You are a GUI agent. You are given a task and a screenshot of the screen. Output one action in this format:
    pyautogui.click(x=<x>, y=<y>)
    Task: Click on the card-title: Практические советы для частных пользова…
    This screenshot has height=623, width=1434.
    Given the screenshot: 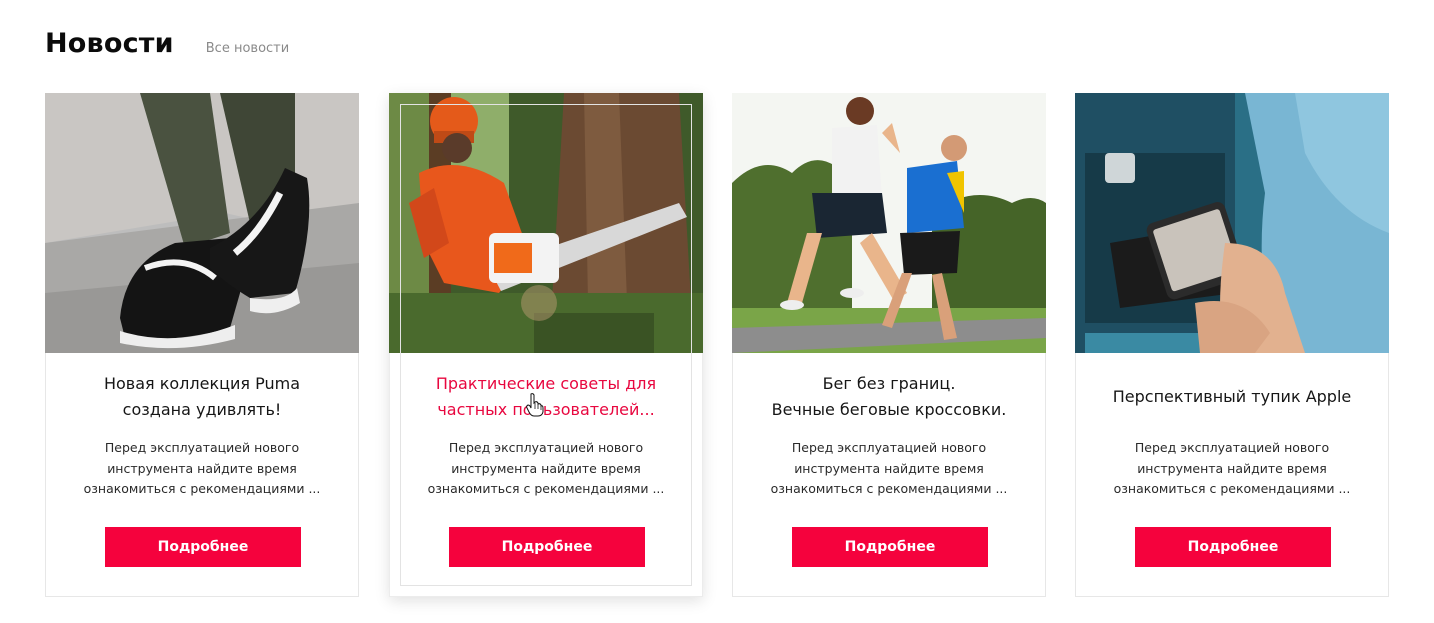 What is the action you would take?
    pyautogui.click(x=546, y=397)
    